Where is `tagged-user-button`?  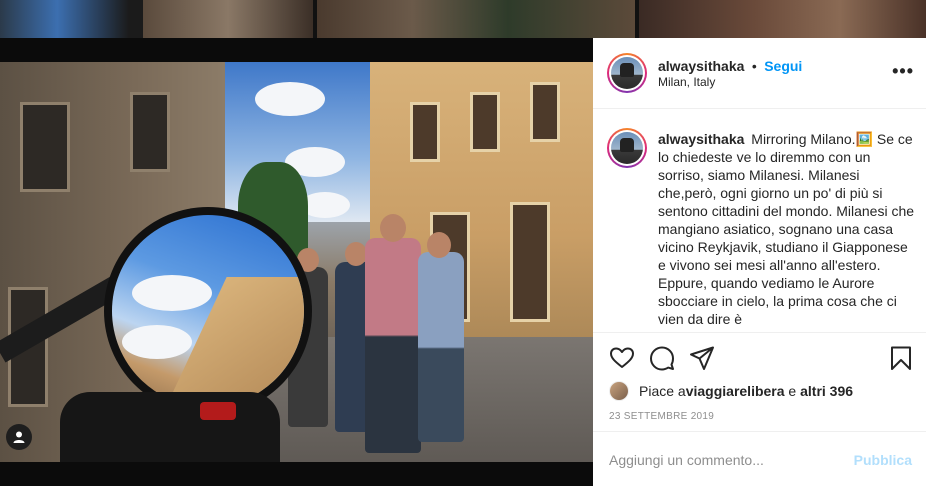 tagged-user-button is located at coordinates (19, 437).